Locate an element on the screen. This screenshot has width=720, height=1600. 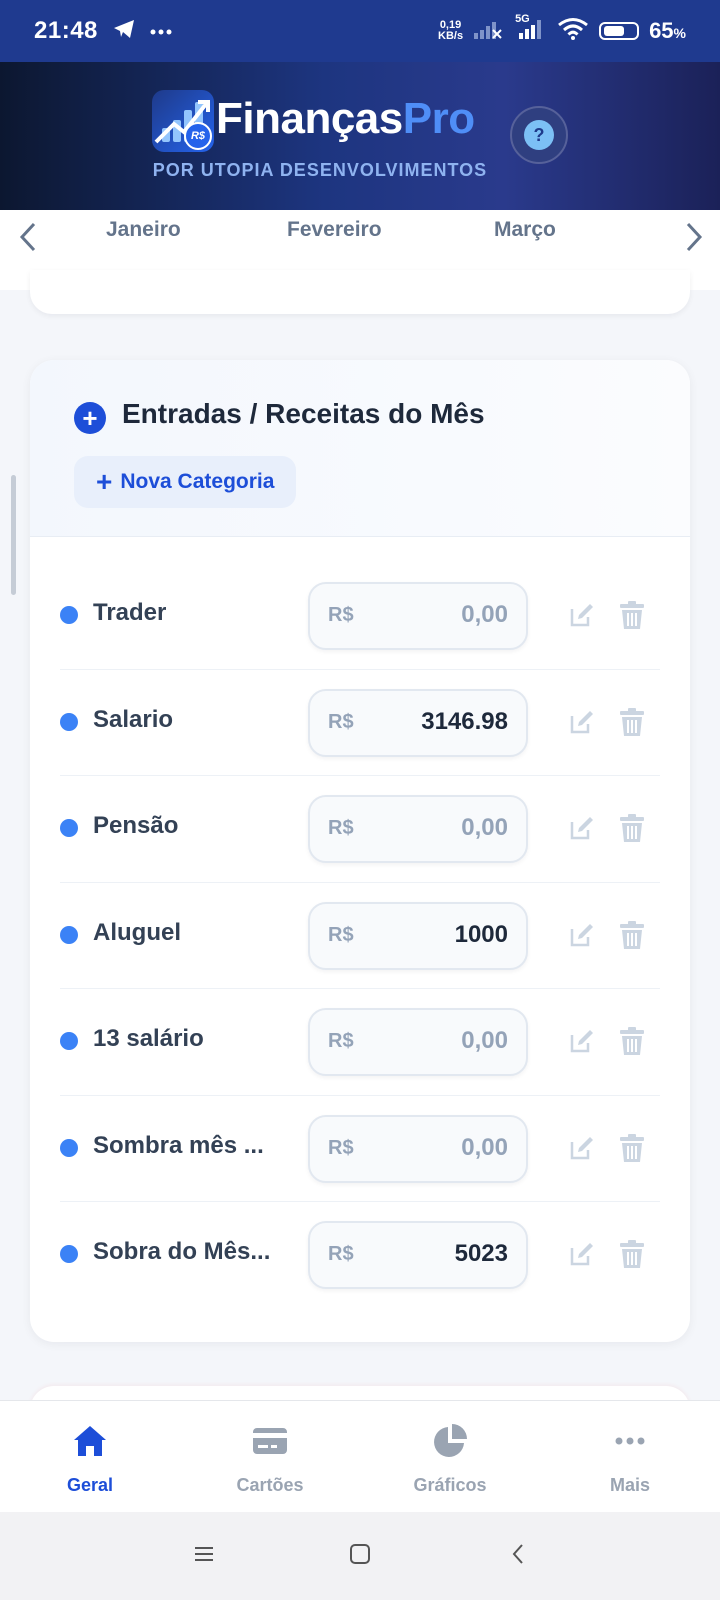
help-icon: ? is located at coordinates (539, 135).